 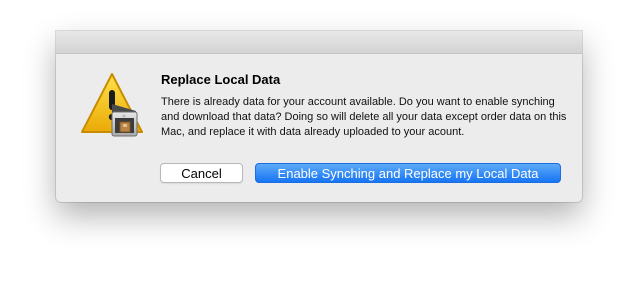 I want to click on window-titlebar, so click(x=319, y=42).